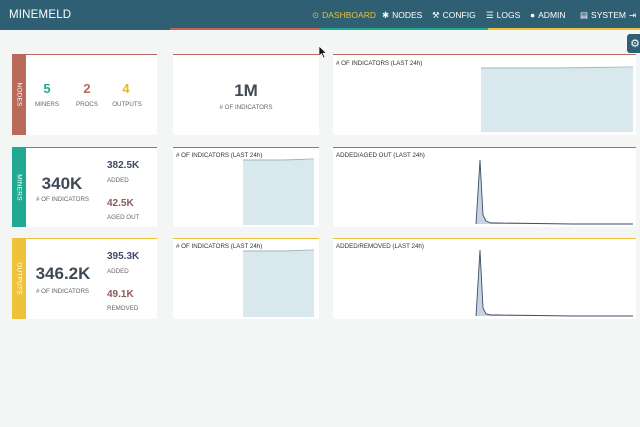  What do you see at coordinates (63, 199) in the screenshot?
I see `miners-indicators-label: # OF INDICATORS` at bounding box center [63, 199].